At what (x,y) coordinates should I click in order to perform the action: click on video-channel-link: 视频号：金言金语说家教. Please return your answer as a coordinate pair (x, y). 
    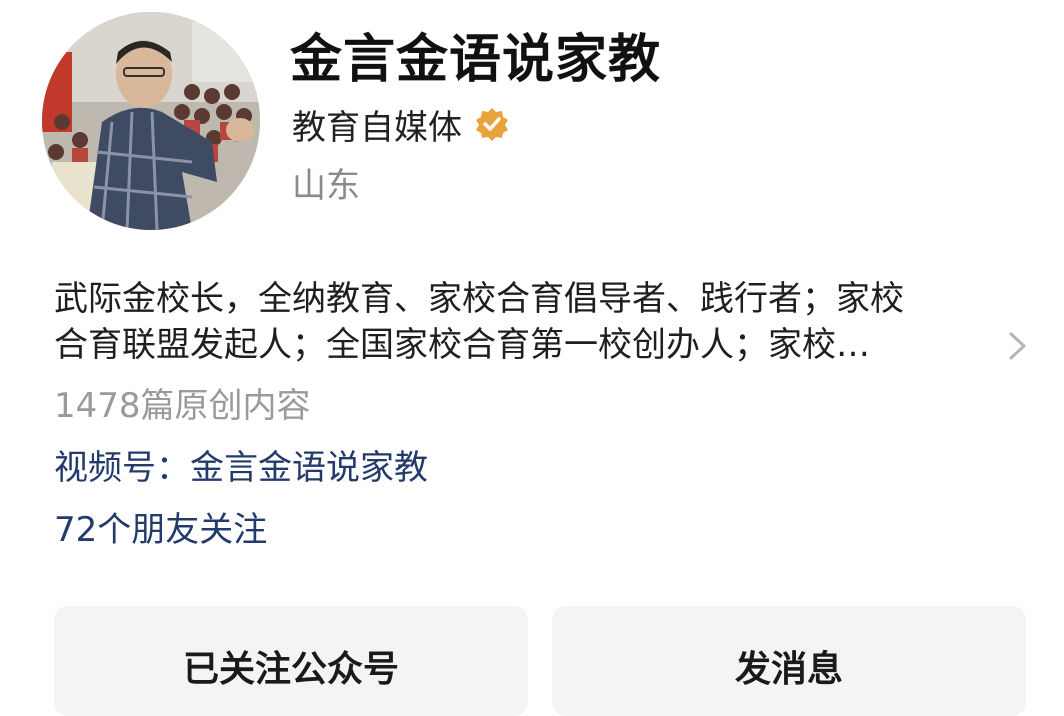
    Looking at the image, I should click on (241, 468).